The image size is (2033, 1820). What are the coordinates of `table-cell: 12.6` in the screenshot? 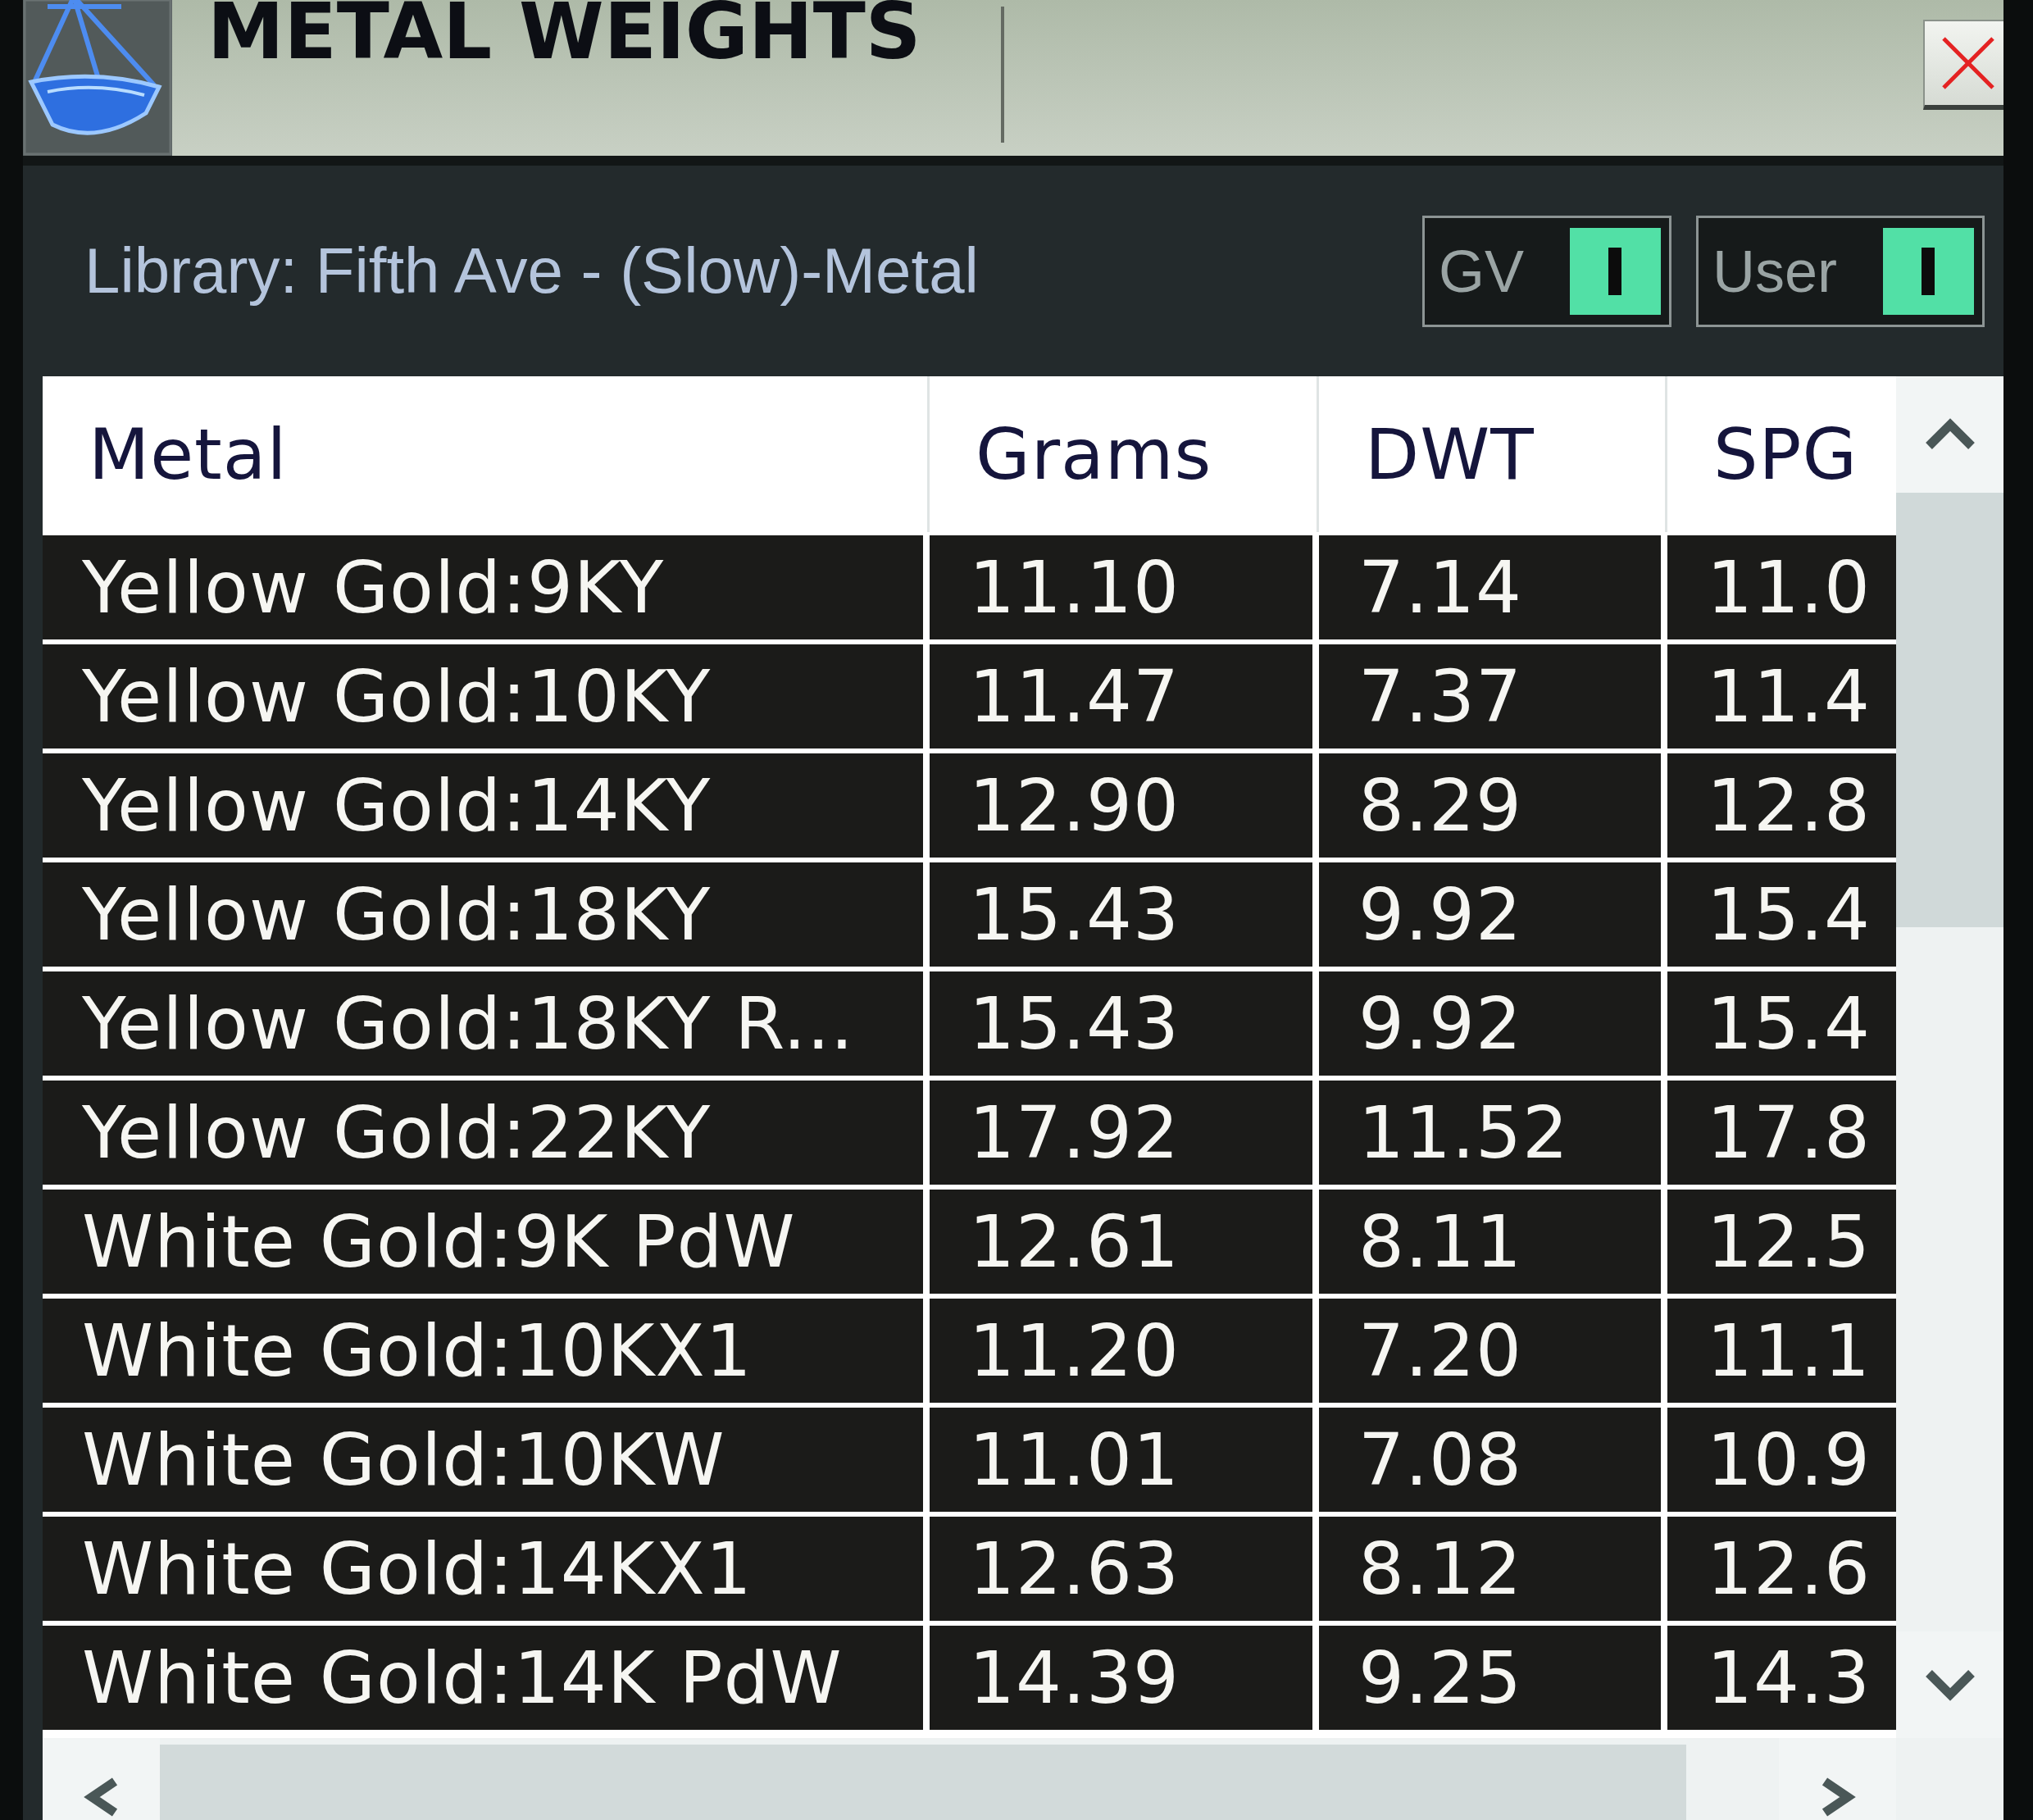 It's located at (1781, 1569).